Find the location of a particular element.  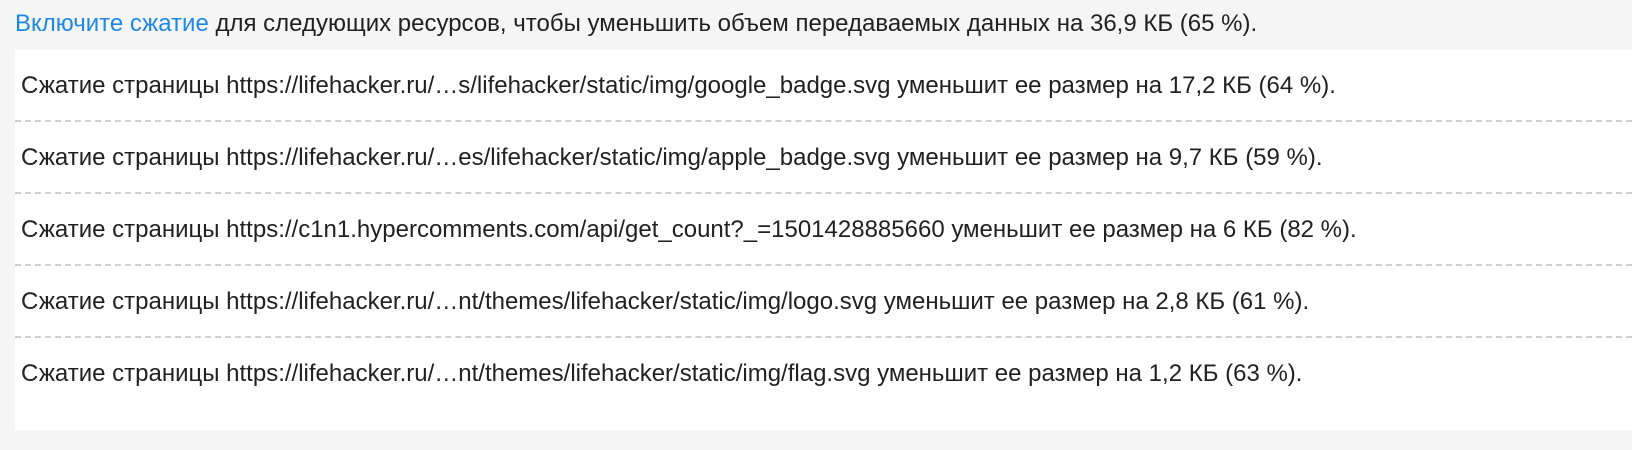

enable-compression-link: Включите сжатие is located at coordinates (112, 23).